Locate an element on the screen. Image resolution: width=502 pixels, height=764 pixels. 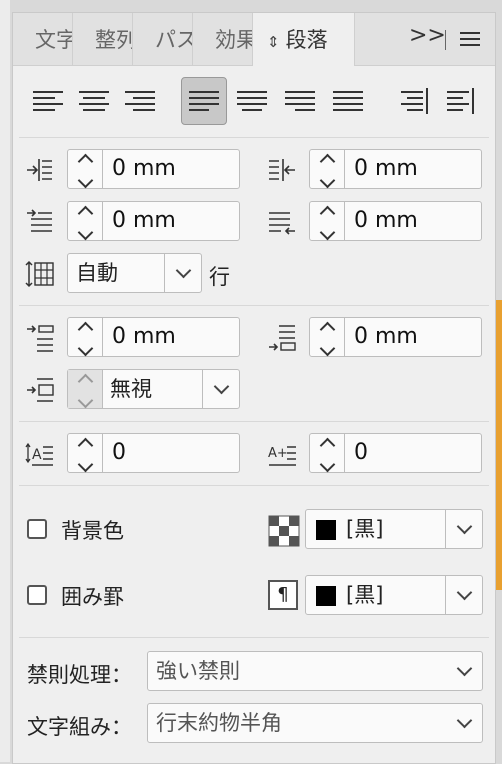
svg-text: A+ is located at coordinates (278, 453).